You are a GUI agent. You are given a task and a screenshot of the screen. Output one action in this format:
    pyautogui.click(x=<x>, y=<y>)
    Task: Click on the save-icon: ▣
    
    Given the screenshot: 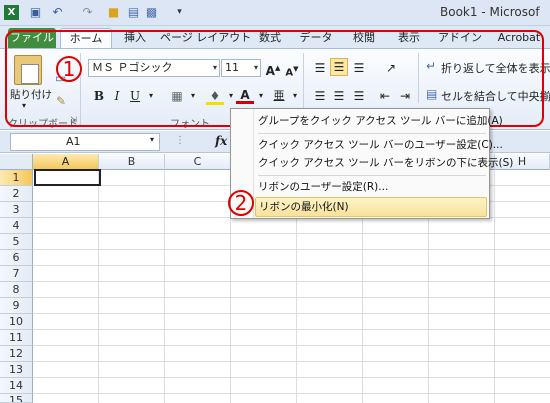 What is the action you would take?
    pyautogui.click(x=35, y=12)
    